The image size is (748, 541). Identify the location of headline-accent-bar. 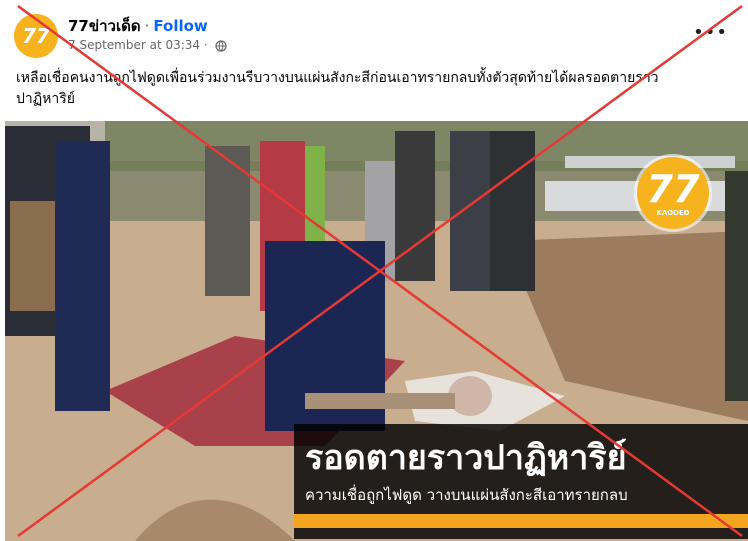
(521, 521).